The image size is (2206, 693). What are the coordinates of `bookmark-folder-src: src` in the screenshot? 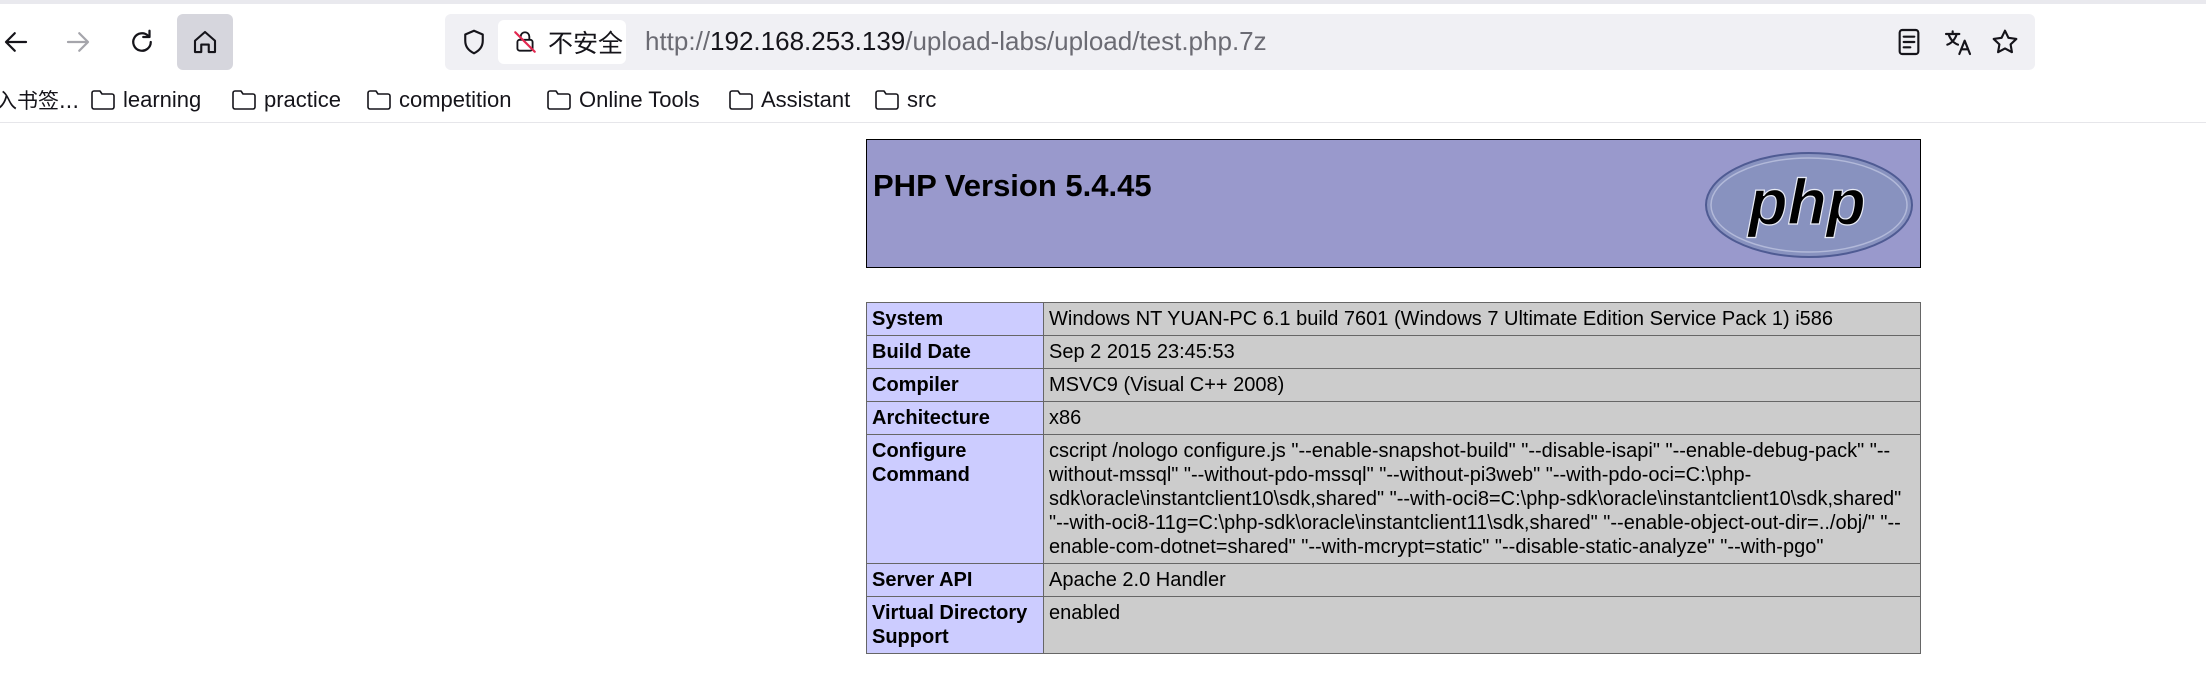 It's located at (905, 100).